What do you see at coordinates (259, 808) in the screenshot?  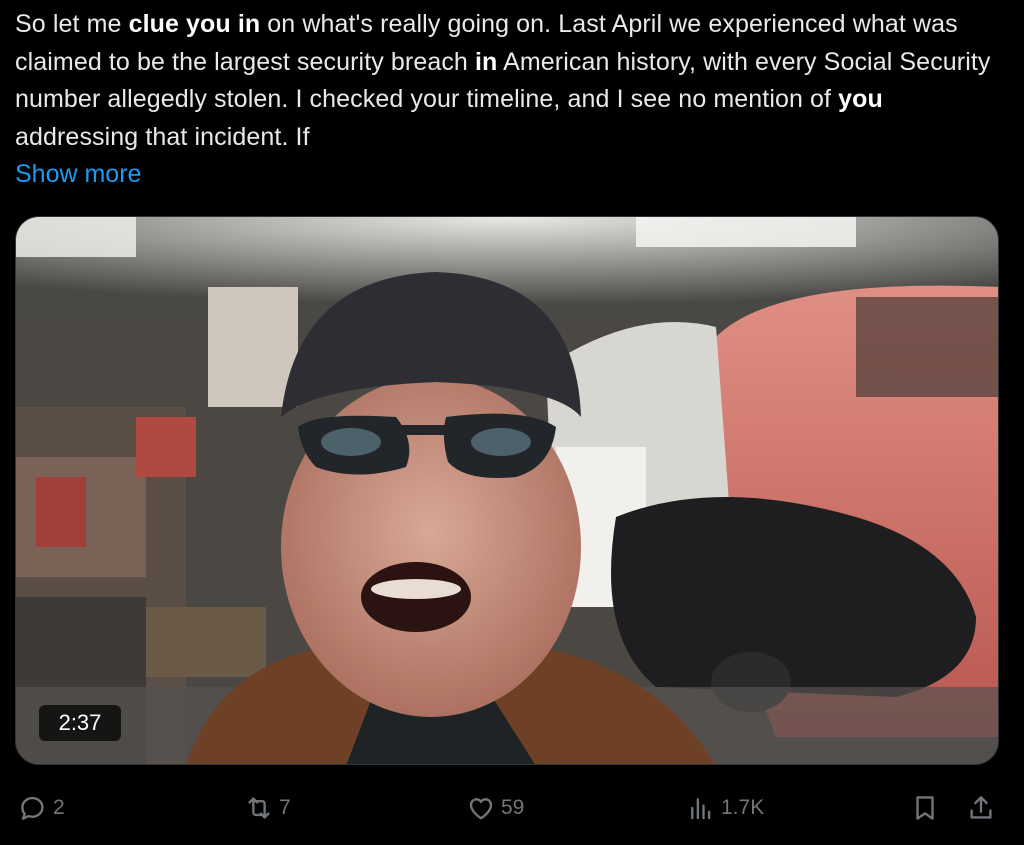 I see `repost-icon` at bounding box center [259, 808].